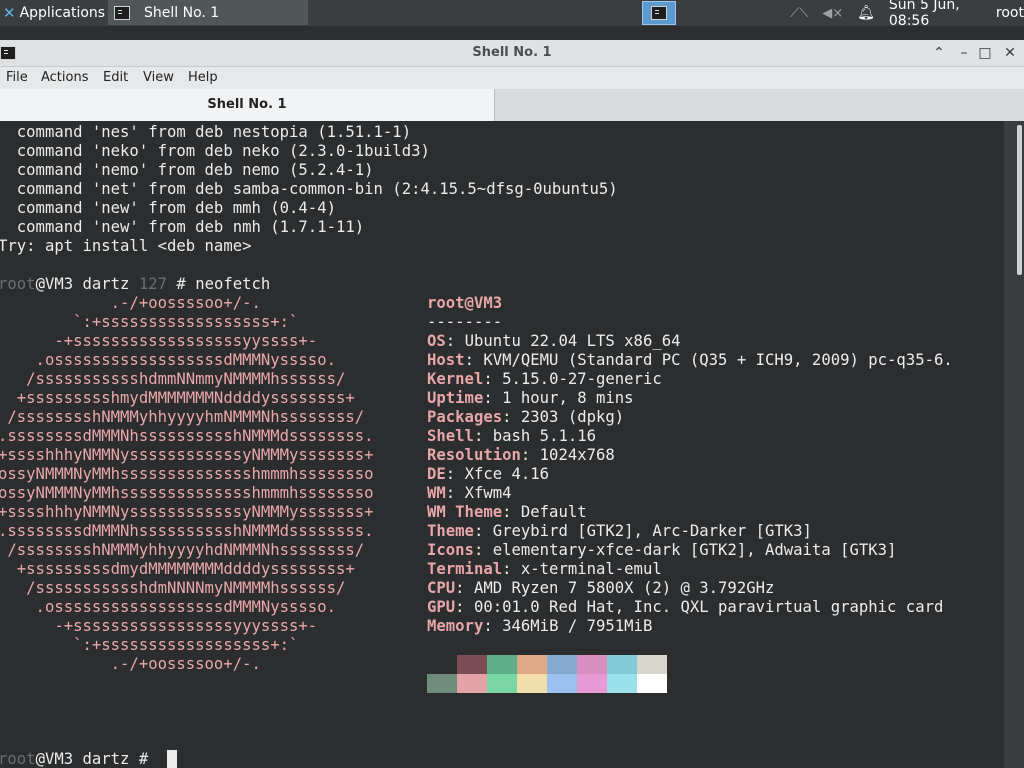  Describe the element at coordinates (436, 474) in the screenshot. I see `info-key: DE` at that location.